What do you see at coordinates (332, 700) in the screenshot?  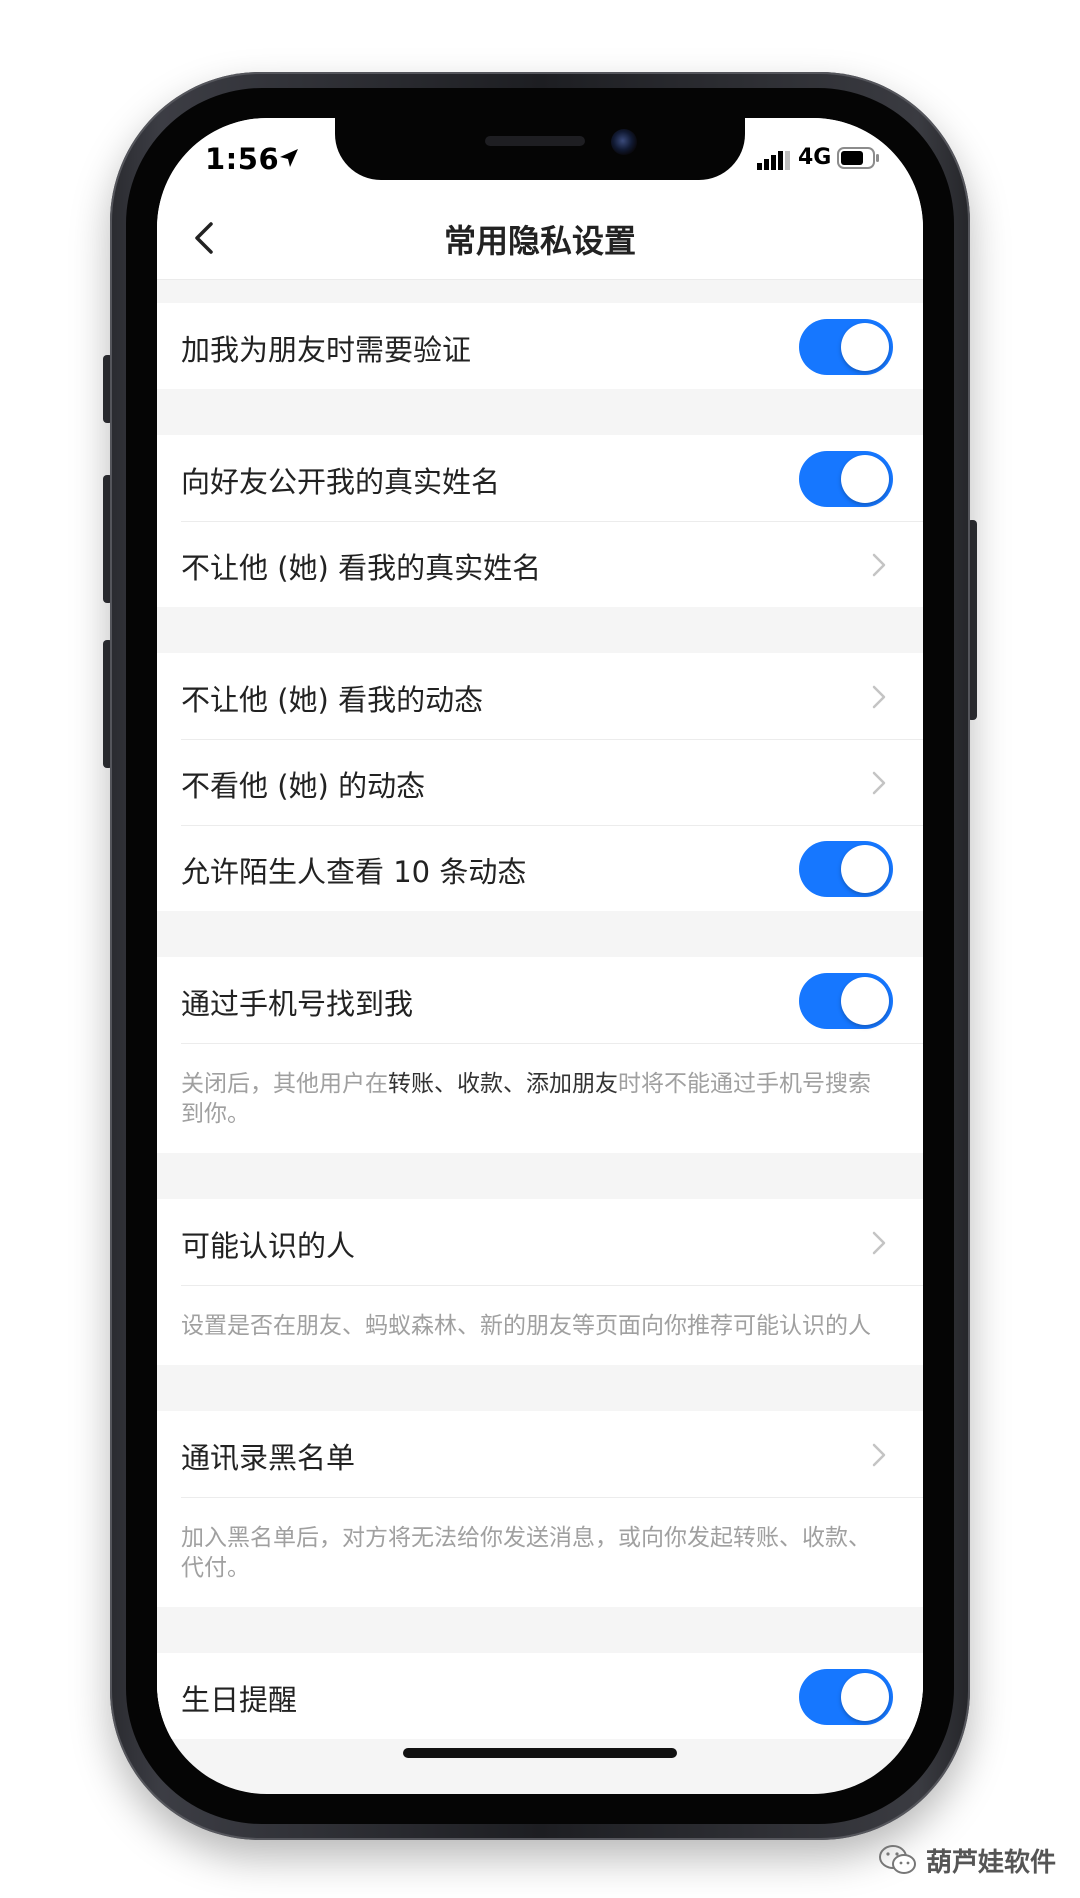 I see `row-label: 不让他 (她) 看我的动态` at bounding box center [332, 700].